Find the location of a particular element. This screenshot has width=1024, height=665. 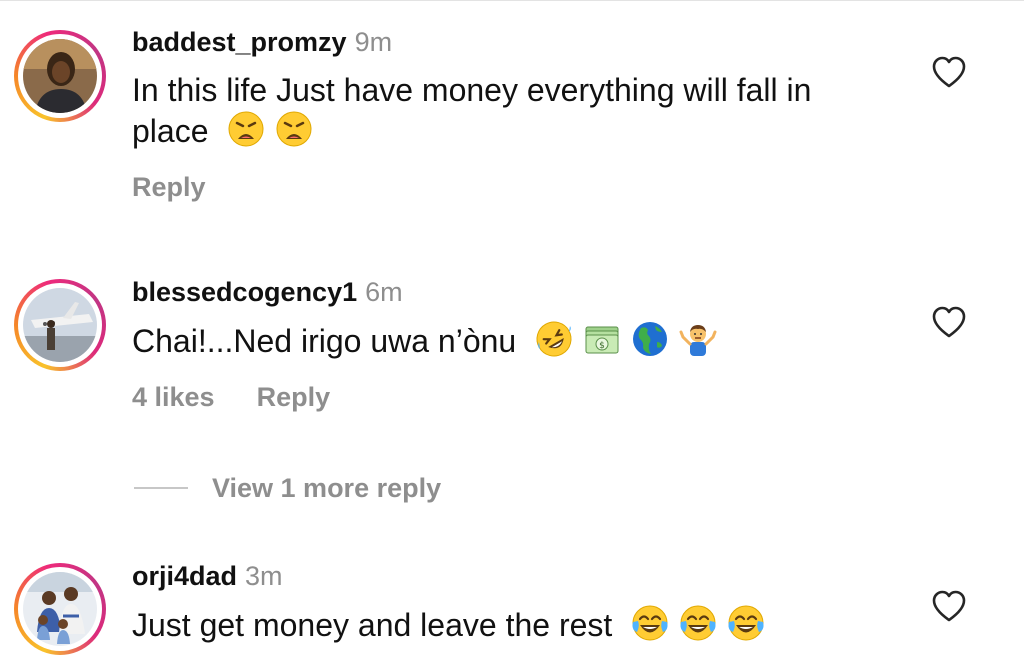

comment-text: Just get money and leave the rest is located at coordinates (512, 624).